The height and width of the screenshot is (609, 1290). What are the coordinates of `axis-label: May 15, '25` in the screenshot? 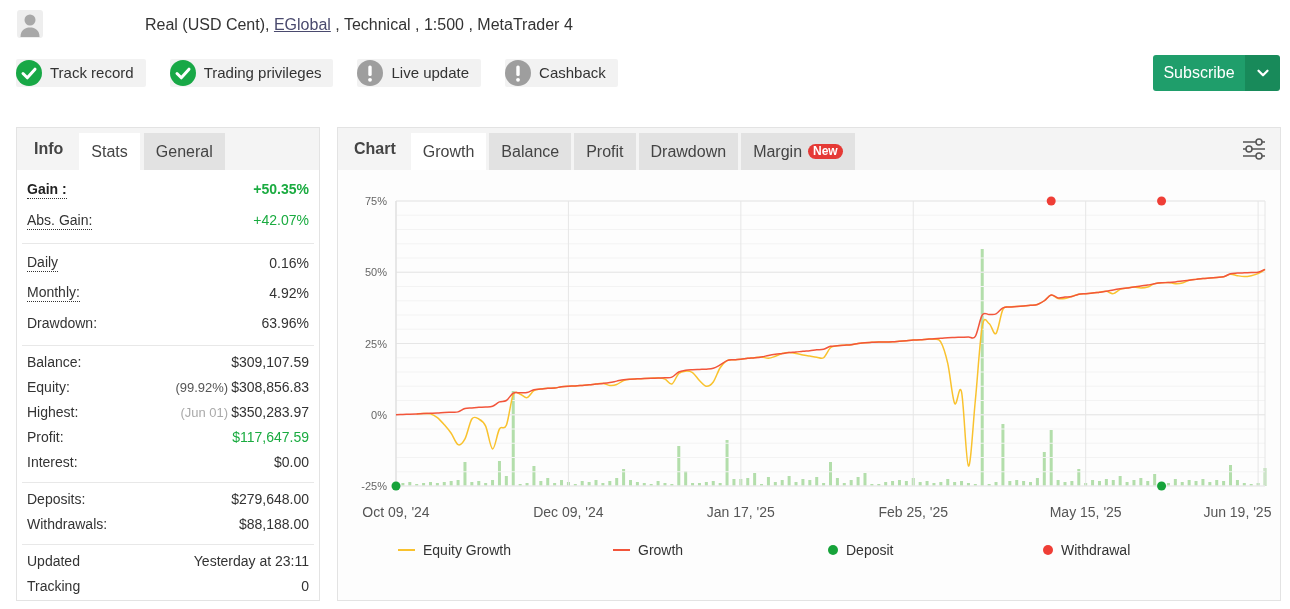 It's located at (1085, 512).